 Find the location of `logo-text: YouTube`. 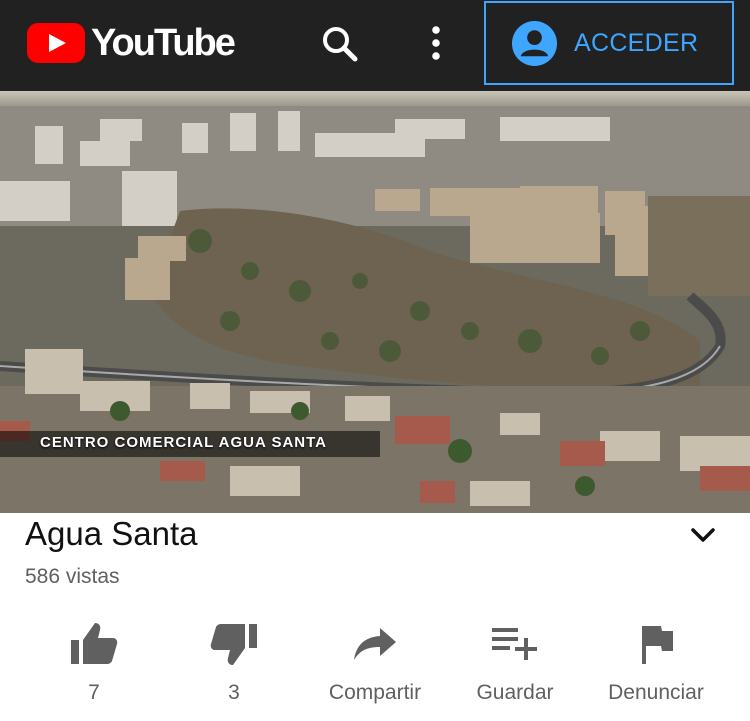

logo-text: YouTube is located at coordinates (163, 42).